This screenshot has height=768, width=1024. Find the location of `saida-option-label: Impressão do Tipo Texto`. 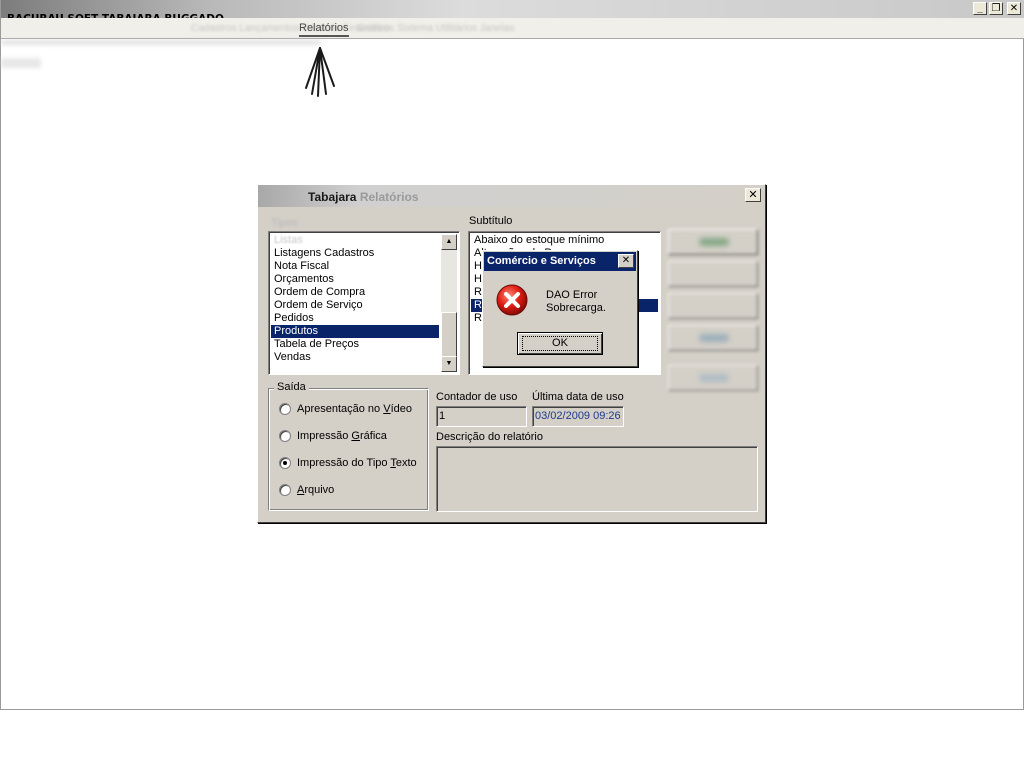

saida-option-label: Impressão do Tipo Texto is located at coordinates (357, 463).